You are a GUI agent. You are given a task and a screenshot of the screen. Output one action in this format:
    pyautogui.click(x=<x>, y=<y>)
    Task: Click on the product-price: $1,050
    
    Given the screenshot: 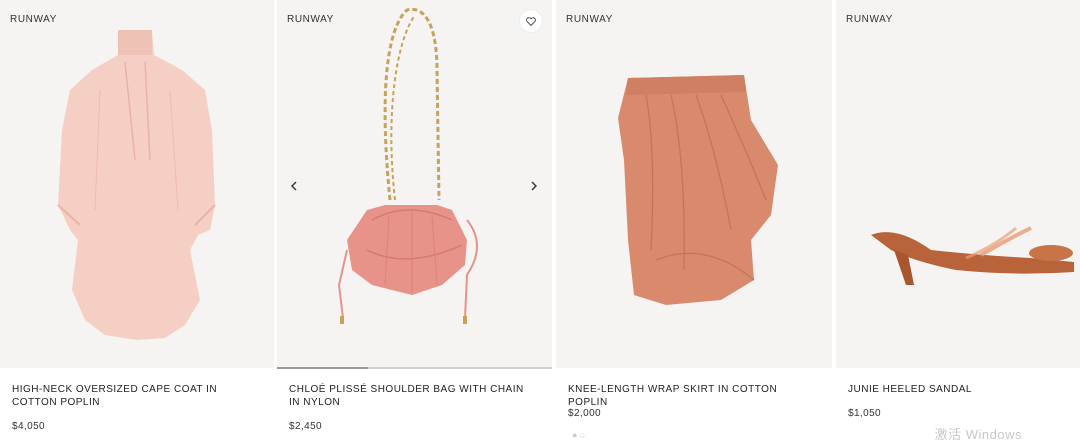 What is the action you would take?
    pyautogui.click(x=864, y=413)
    